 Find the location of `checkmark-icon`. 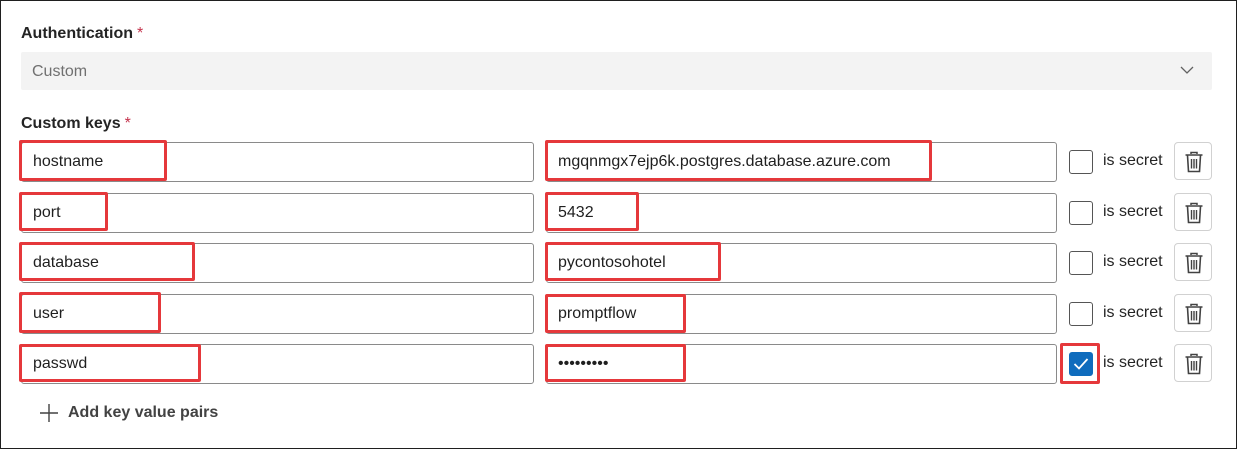

checkmark-icon is located at coordinates (1081, 364).